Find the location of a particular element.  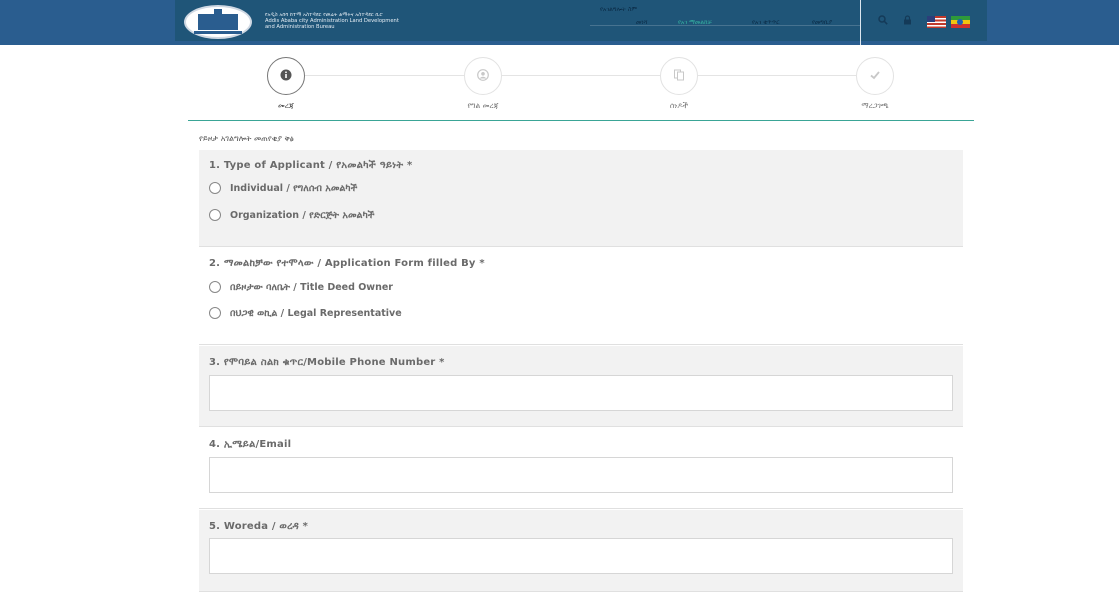

radio-label: በይዞታው ባለቤት / Title Deed Owner is located at coordinates (311, 287).